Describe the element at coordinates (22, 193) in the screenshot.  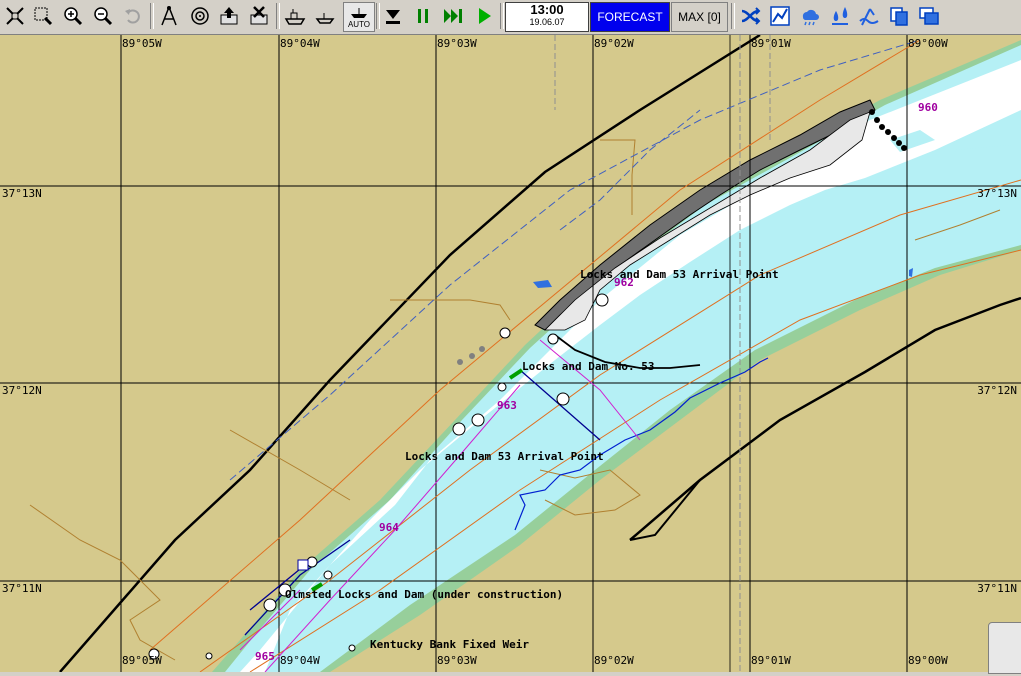
I see `lat-label-left: 37°13N` at that location.